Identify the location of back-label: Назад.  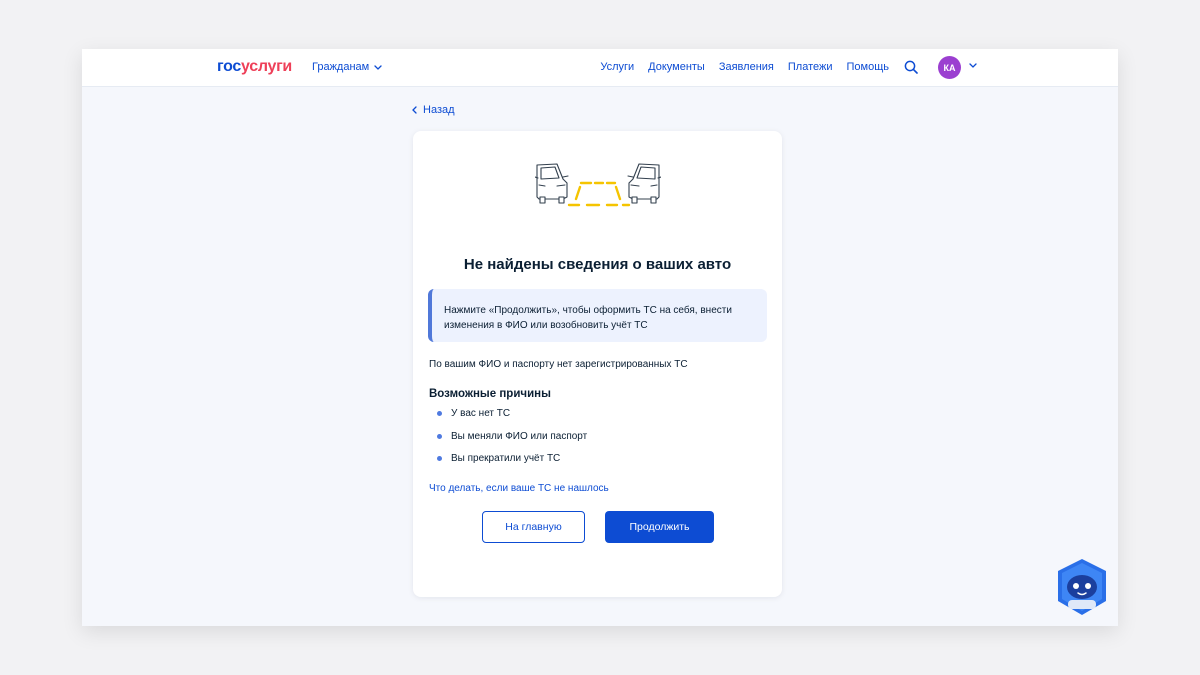
(439, 110).